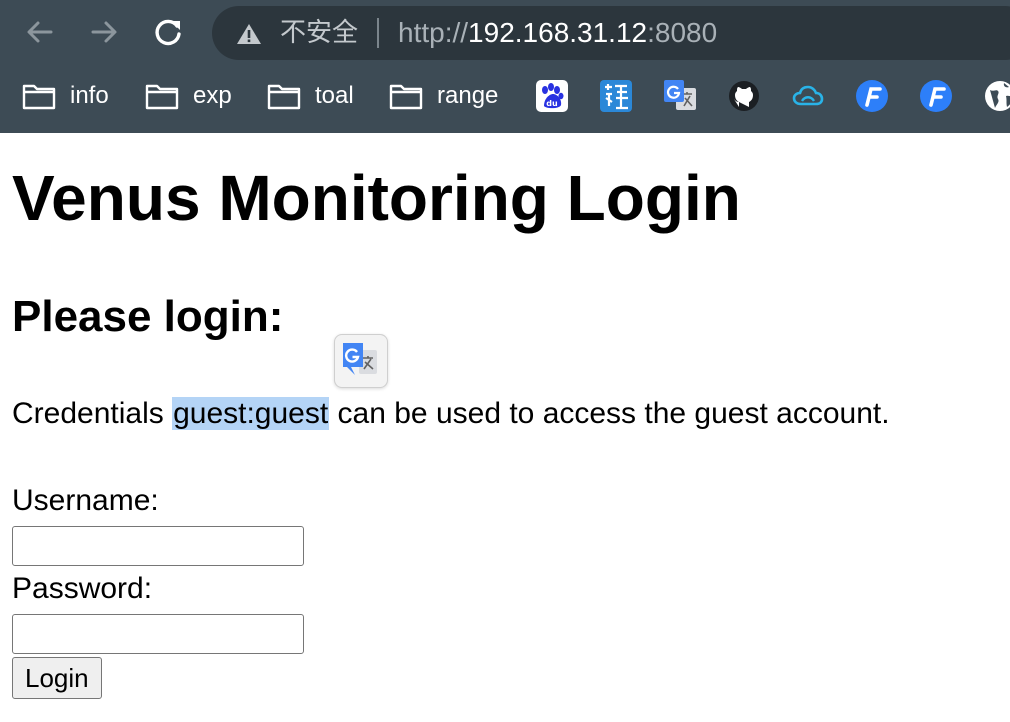 Image resolution: width=1010 pixels, height=722 pixels. What do you see at coordinates (468, 95) in the screenshot?
I see `bookmark-label: range` at bounding box center [468, 95].